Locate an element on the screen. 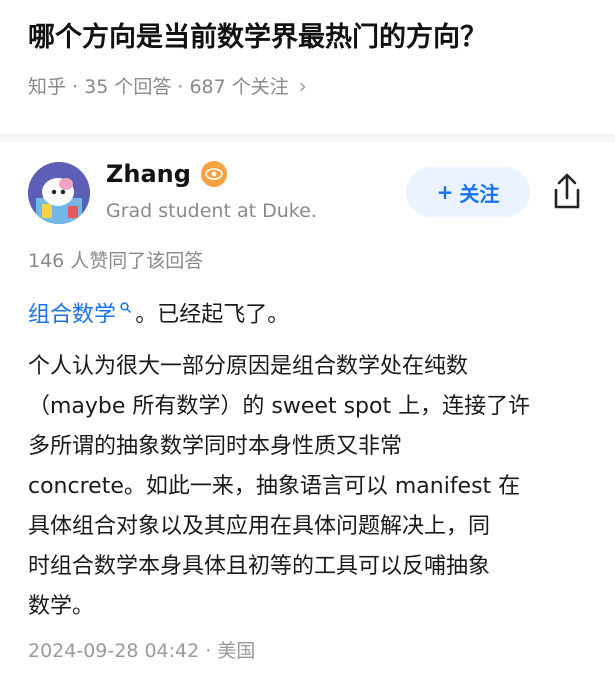 This screenshot has width=615, height=680. paragraph-line: 多所谓的抽象数学同时本身性质又非常 is located at coordinates (215, 447).